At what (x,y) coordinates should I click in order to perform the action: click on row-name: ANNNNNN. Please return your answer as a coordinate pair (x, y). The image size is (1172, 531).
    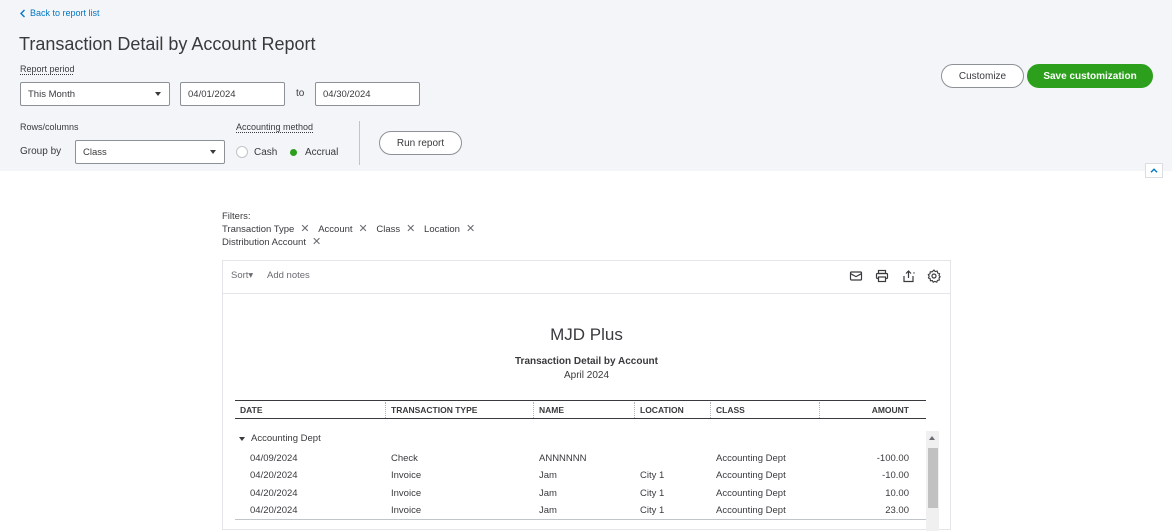
    Looking at the image, I should click on (563, 458).